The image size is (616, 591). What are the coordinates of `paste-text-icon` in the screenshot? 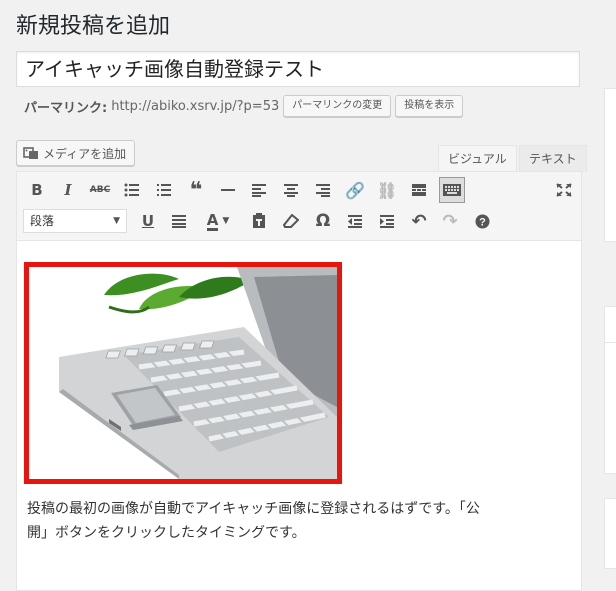 It's located at (259, 221).